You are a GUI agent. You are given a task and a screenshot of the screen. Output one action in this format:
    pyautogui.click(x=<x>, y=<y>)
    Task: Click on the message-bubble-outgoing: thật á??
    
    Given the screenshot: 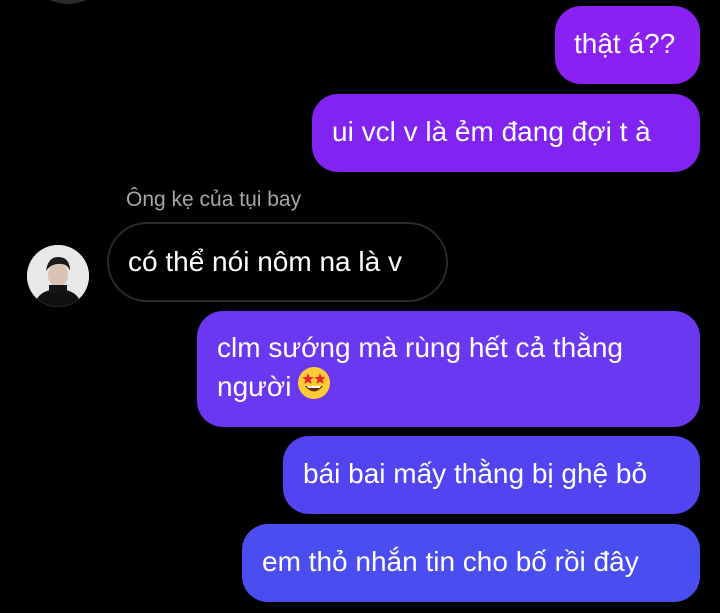 What is the action you would take?
    pyautogui.click(x=627, y=45)
    